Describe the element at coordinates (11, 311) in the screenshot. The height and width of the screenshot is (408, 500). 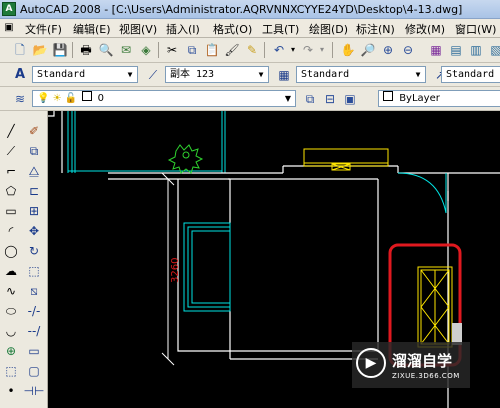
I see `ellipse-icon: ⬭` at that location.